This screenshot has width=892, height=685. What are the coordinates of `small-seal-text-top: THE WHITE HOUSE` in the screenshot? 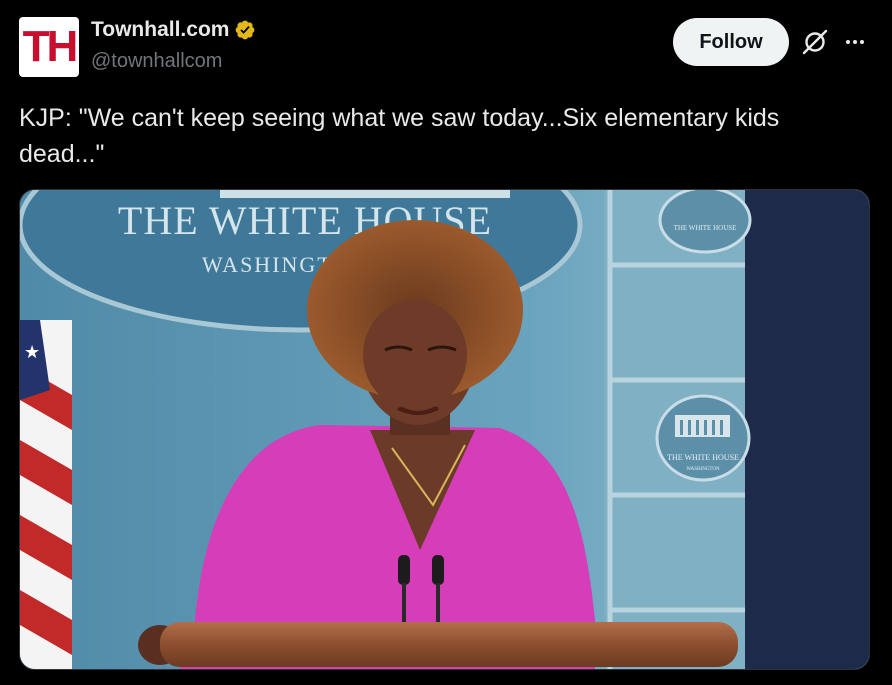 It's located at (705, 228).